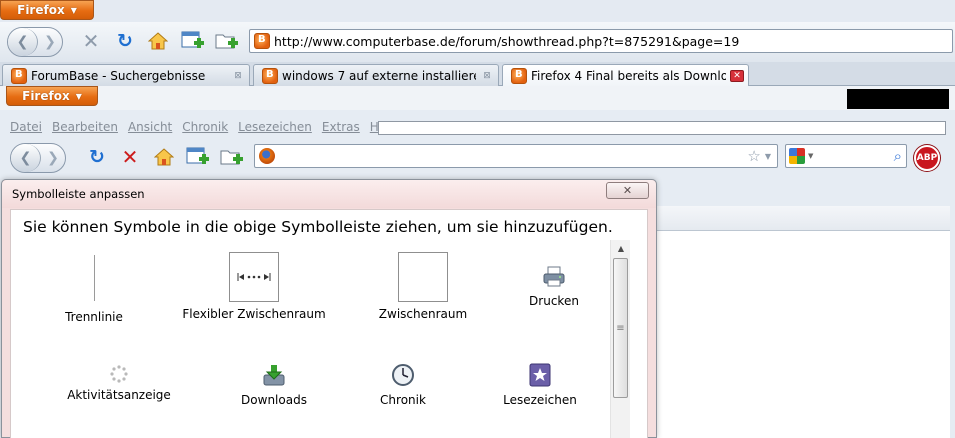 The image size is (955, 438). What do you see at coordinates (403, 375) in the screenshot?
I see `clock-icon` at bounding box center [403, 375].